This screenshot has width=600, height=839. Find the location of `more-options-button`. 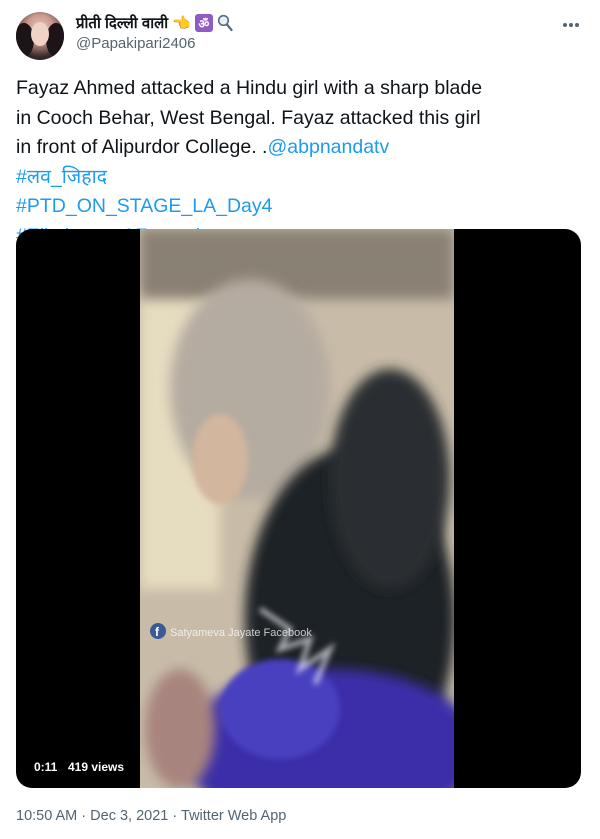

more-options-button is located at coordinates (571, 25).